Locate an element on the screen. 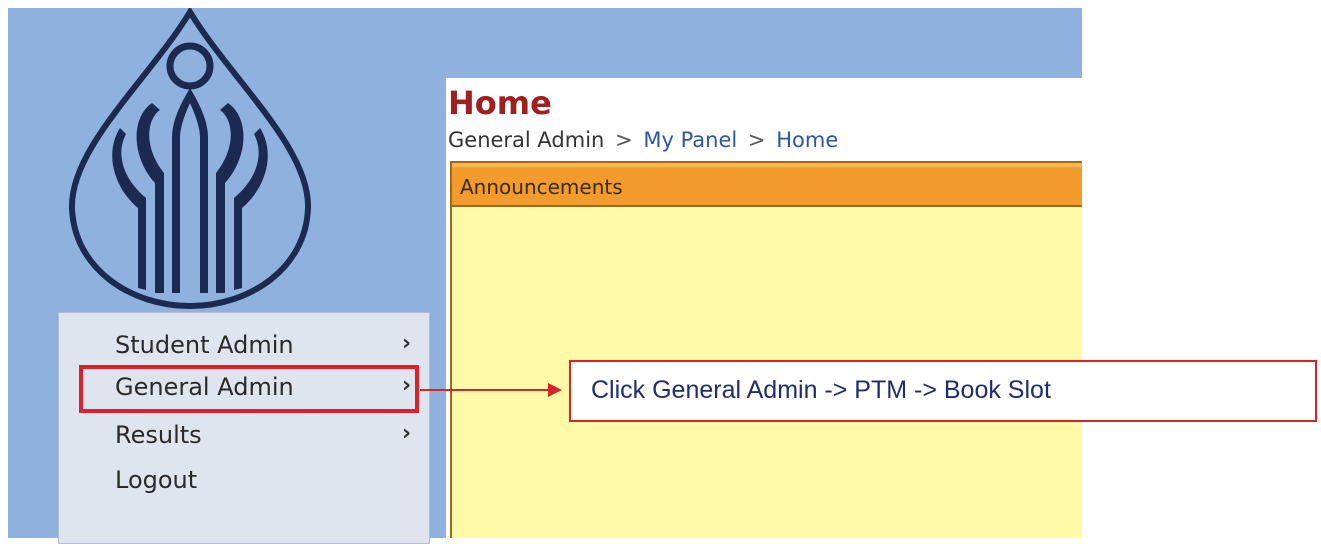  breadcrumb-item-home: Home is located at coordinates (807, 140).